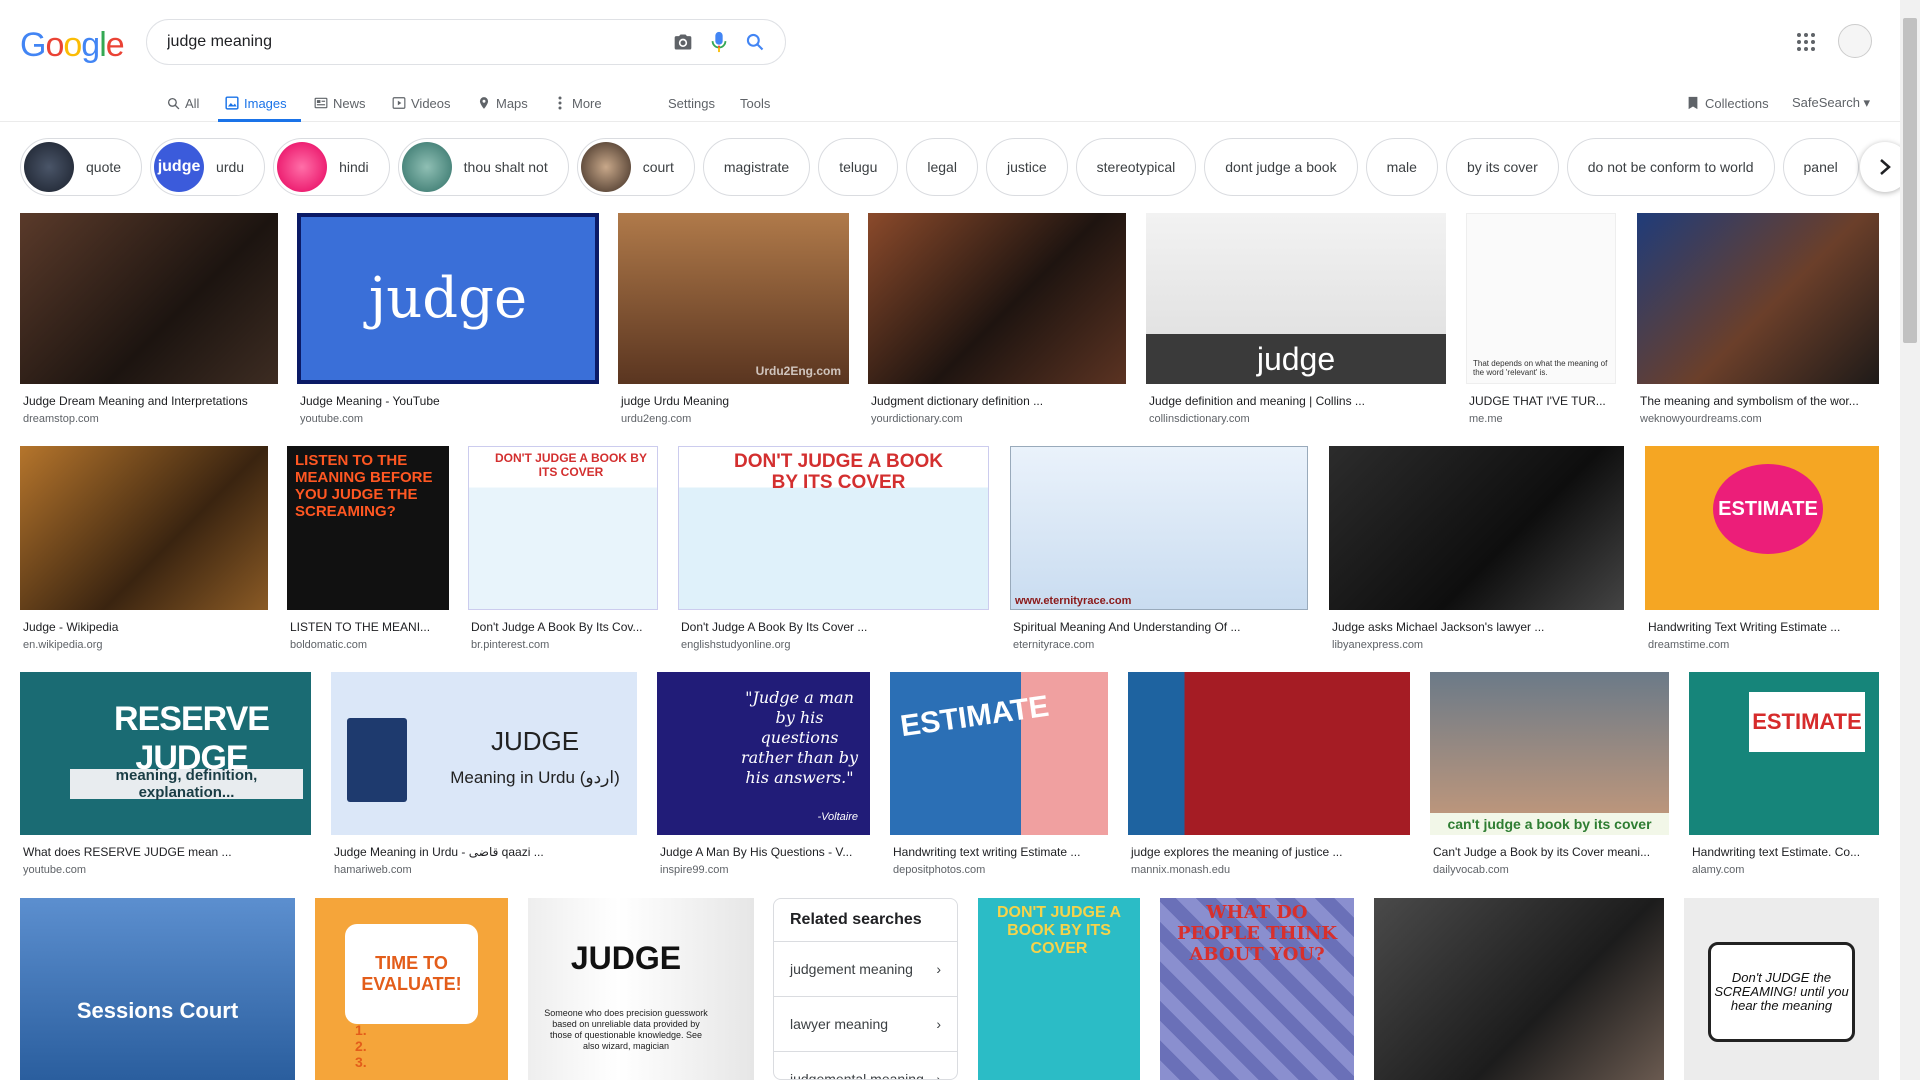  What do you see at coordinates (448, 298) in the screenshot?
I see `result-thumbnail: judge` at bounding box center [448, 298].